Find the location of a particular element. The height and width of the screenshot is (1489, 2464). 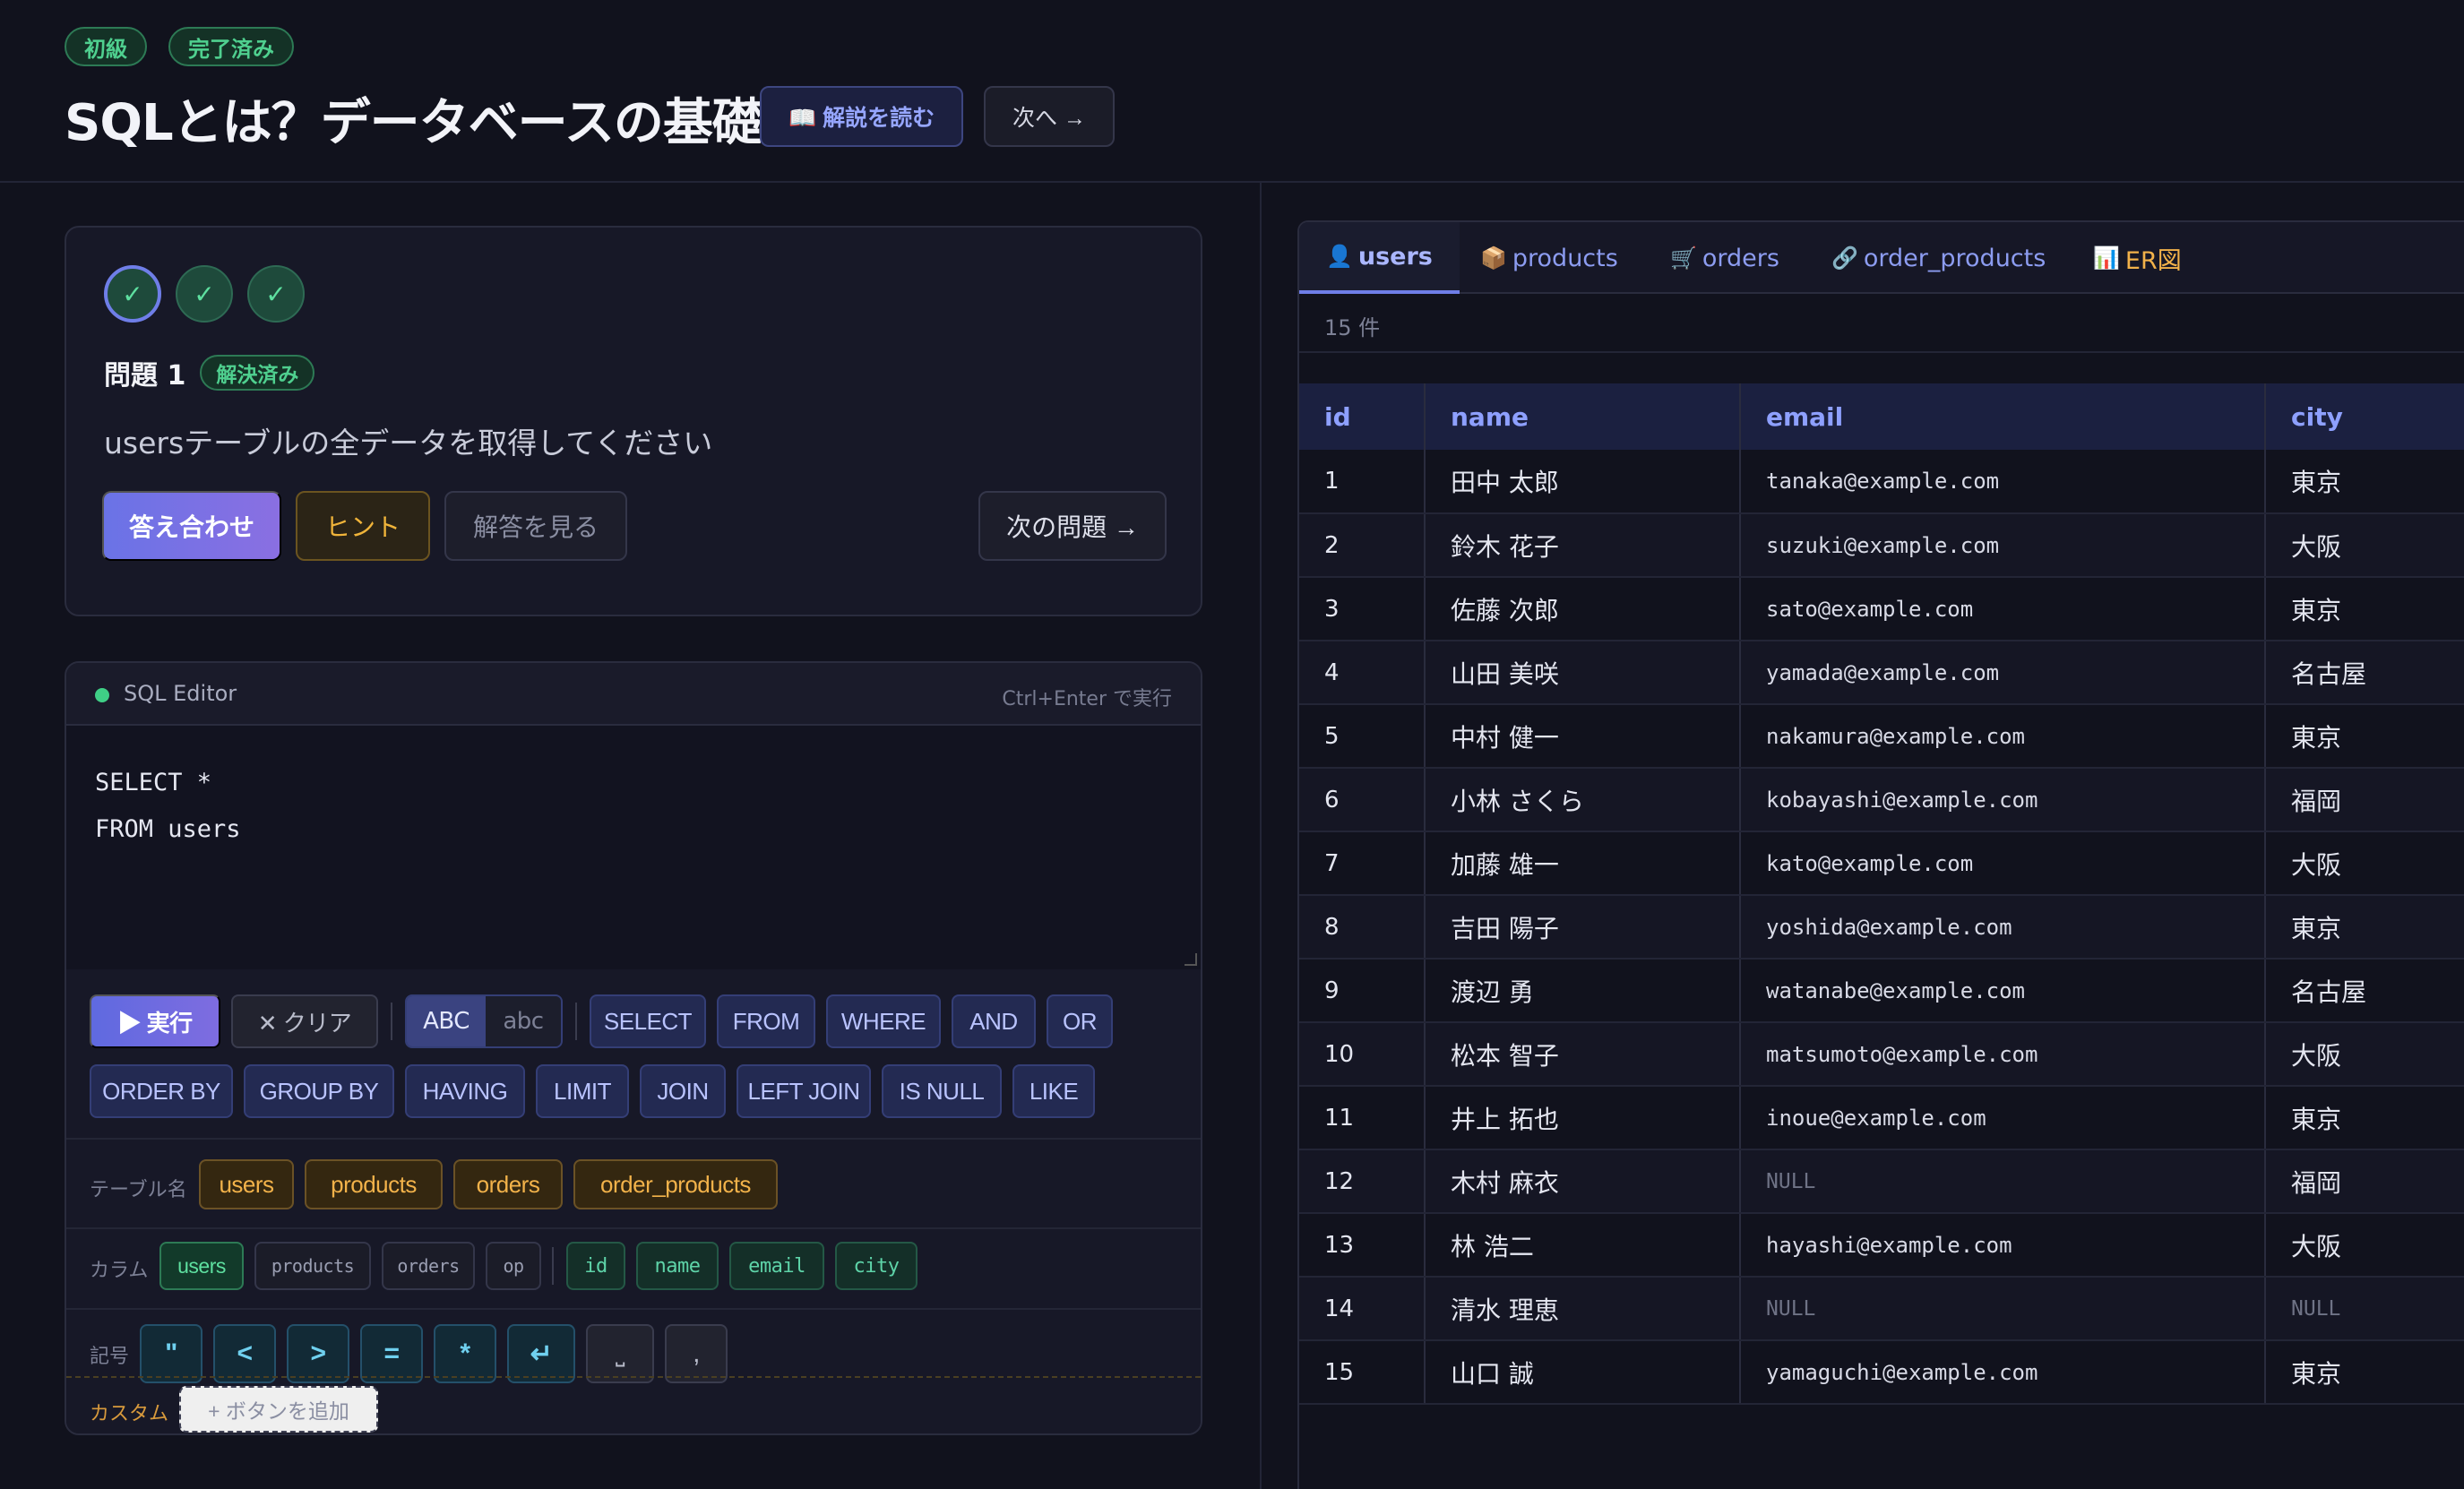

column-name-button: name is located at coordinates (677, 1266).